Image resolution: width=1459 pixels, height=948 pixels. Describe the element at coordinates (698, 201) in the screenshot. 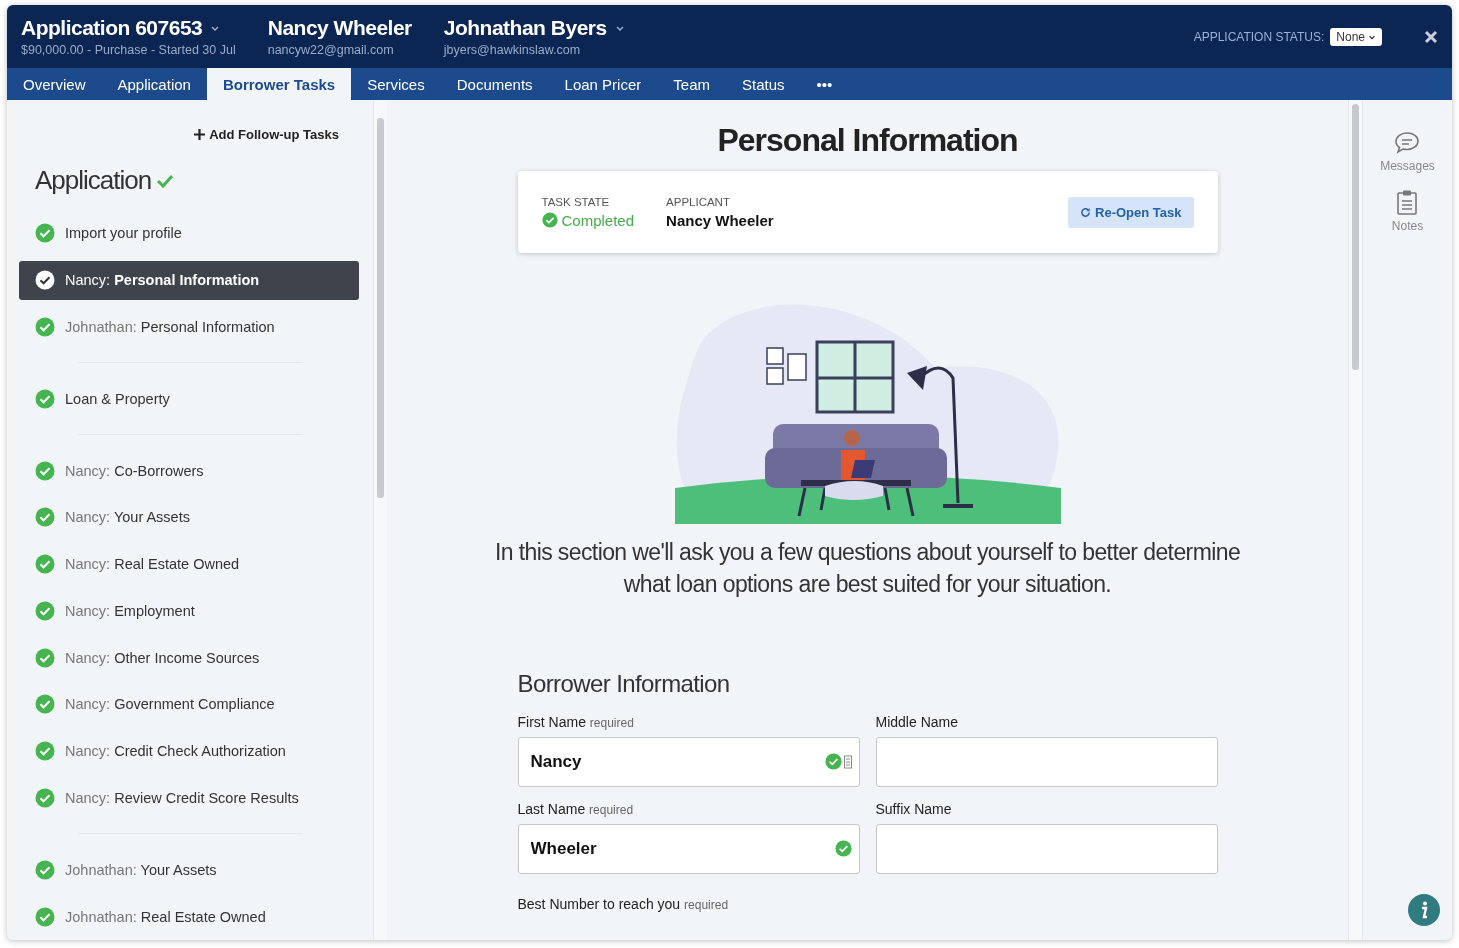

I see `applicant-label: APPLICANT` at that location.